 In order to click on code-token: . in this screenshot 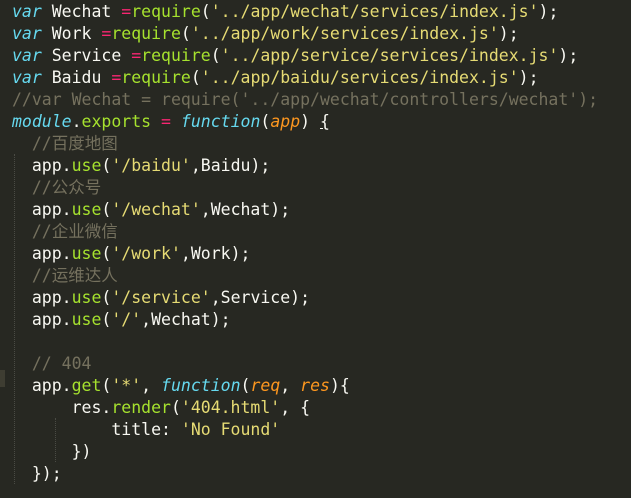, I will do `click(76, 121)`.